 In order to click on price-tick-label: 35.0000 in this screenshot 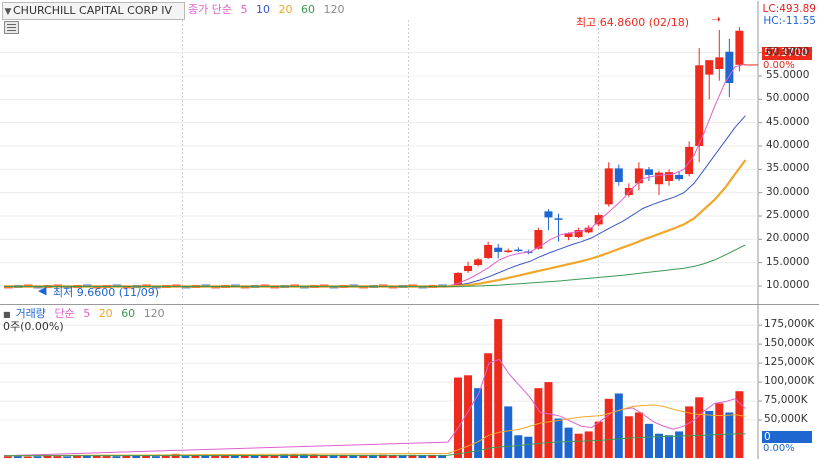, I will do `click(788, 168)`.